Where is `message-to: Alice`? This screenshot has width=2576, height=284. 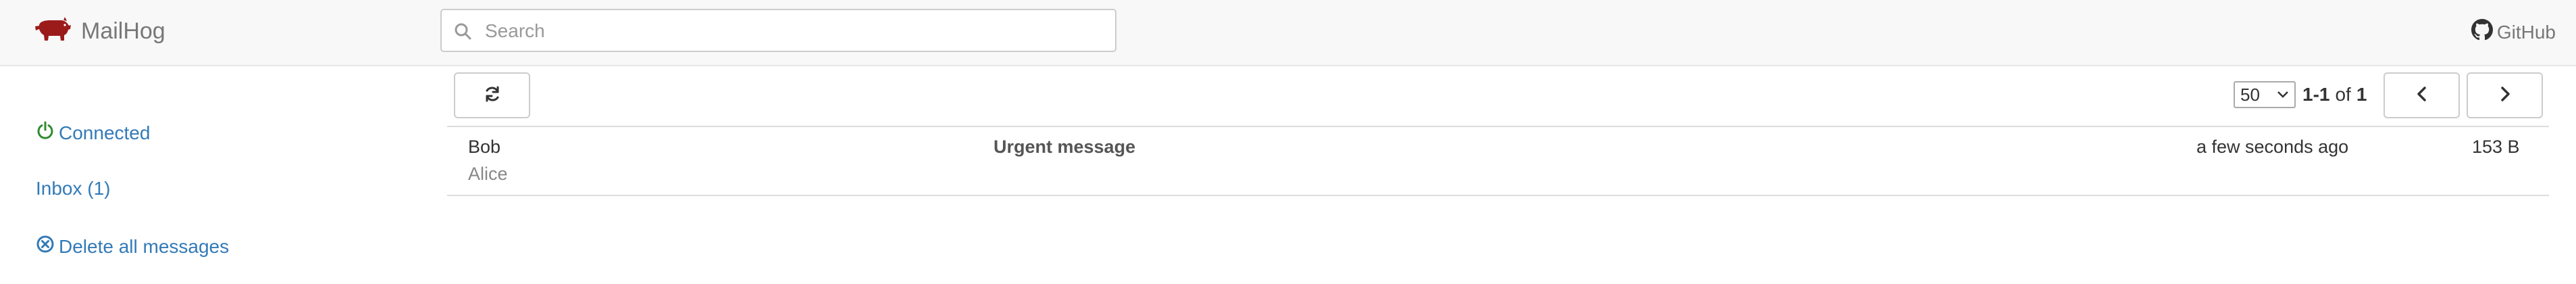
message-to: Alice is located at coordinates (488, 174).